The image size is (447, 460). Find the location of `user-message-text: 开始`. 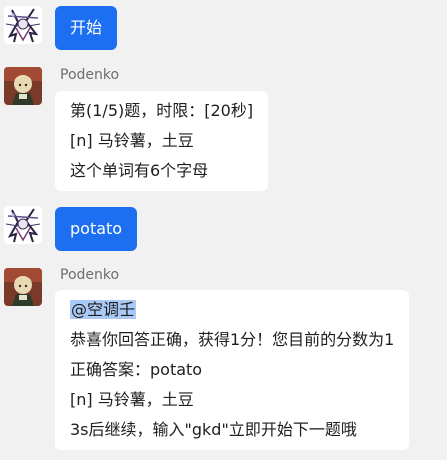

user-message-text: 开始 is located at coordinates (86, 27).